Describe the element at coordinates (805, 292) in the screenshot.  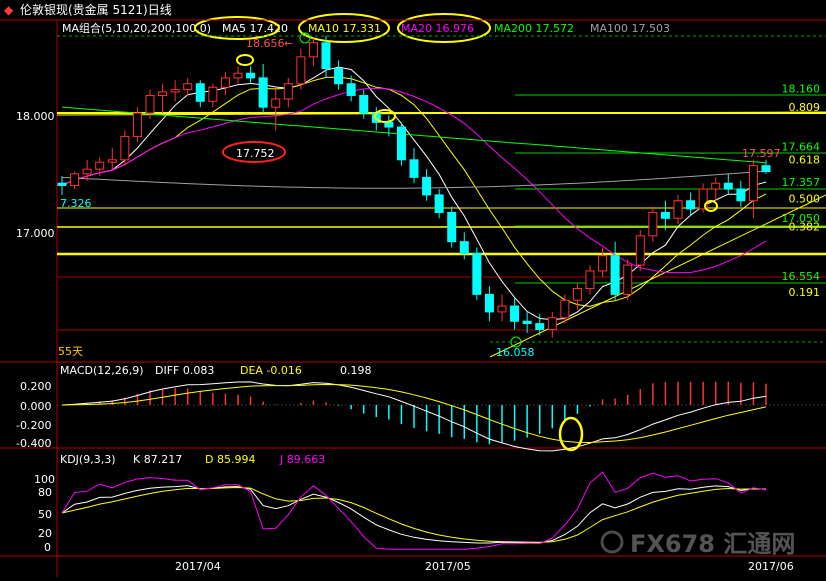
I see `level-label: 0.191` at that location.